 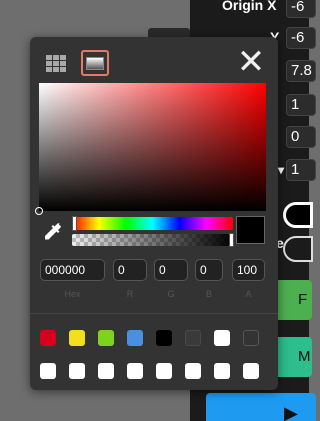 What do you see at coordinates (209, 270) in the screenshot?
I see `b-input: 0` at bounding box center [209, 270].